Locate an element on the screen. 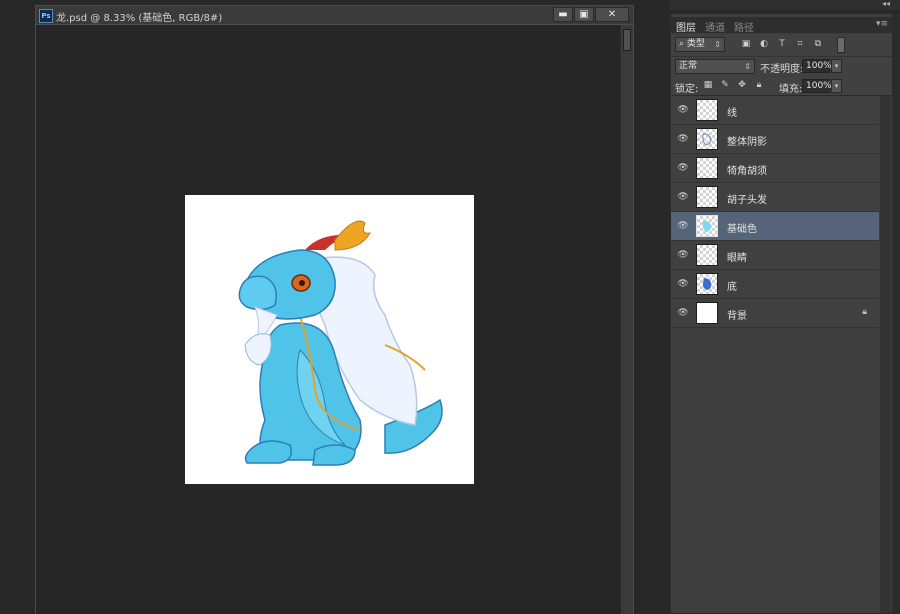 The height and width of the screenshot is (614, 900). layer-name: 胡子头发 is located at coordinates (747, 200).